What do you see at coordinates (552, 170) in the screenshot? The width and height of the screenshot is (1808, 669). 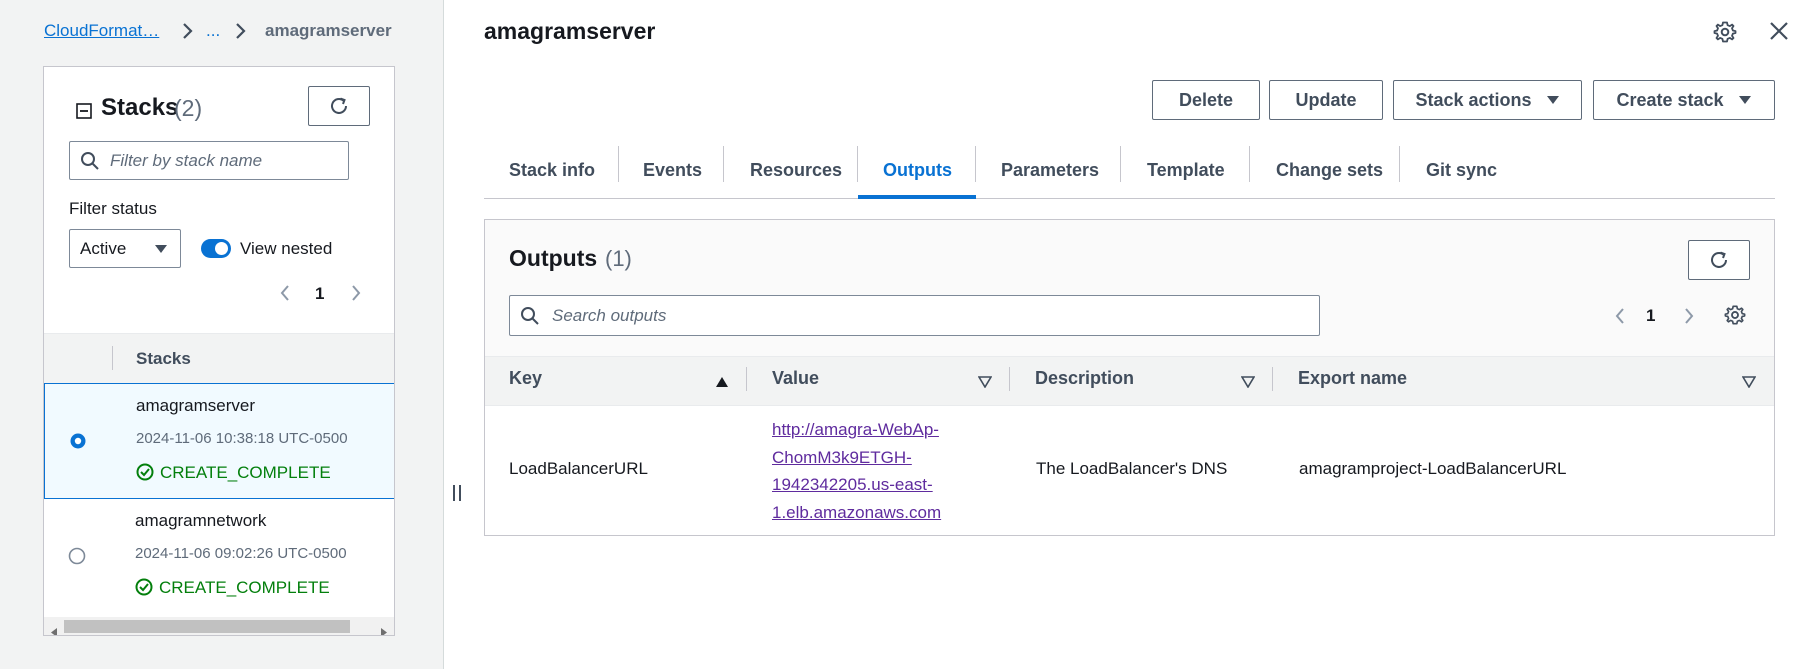 I see `tab-stack-info: Stack info` at bounding box center [552, 170].